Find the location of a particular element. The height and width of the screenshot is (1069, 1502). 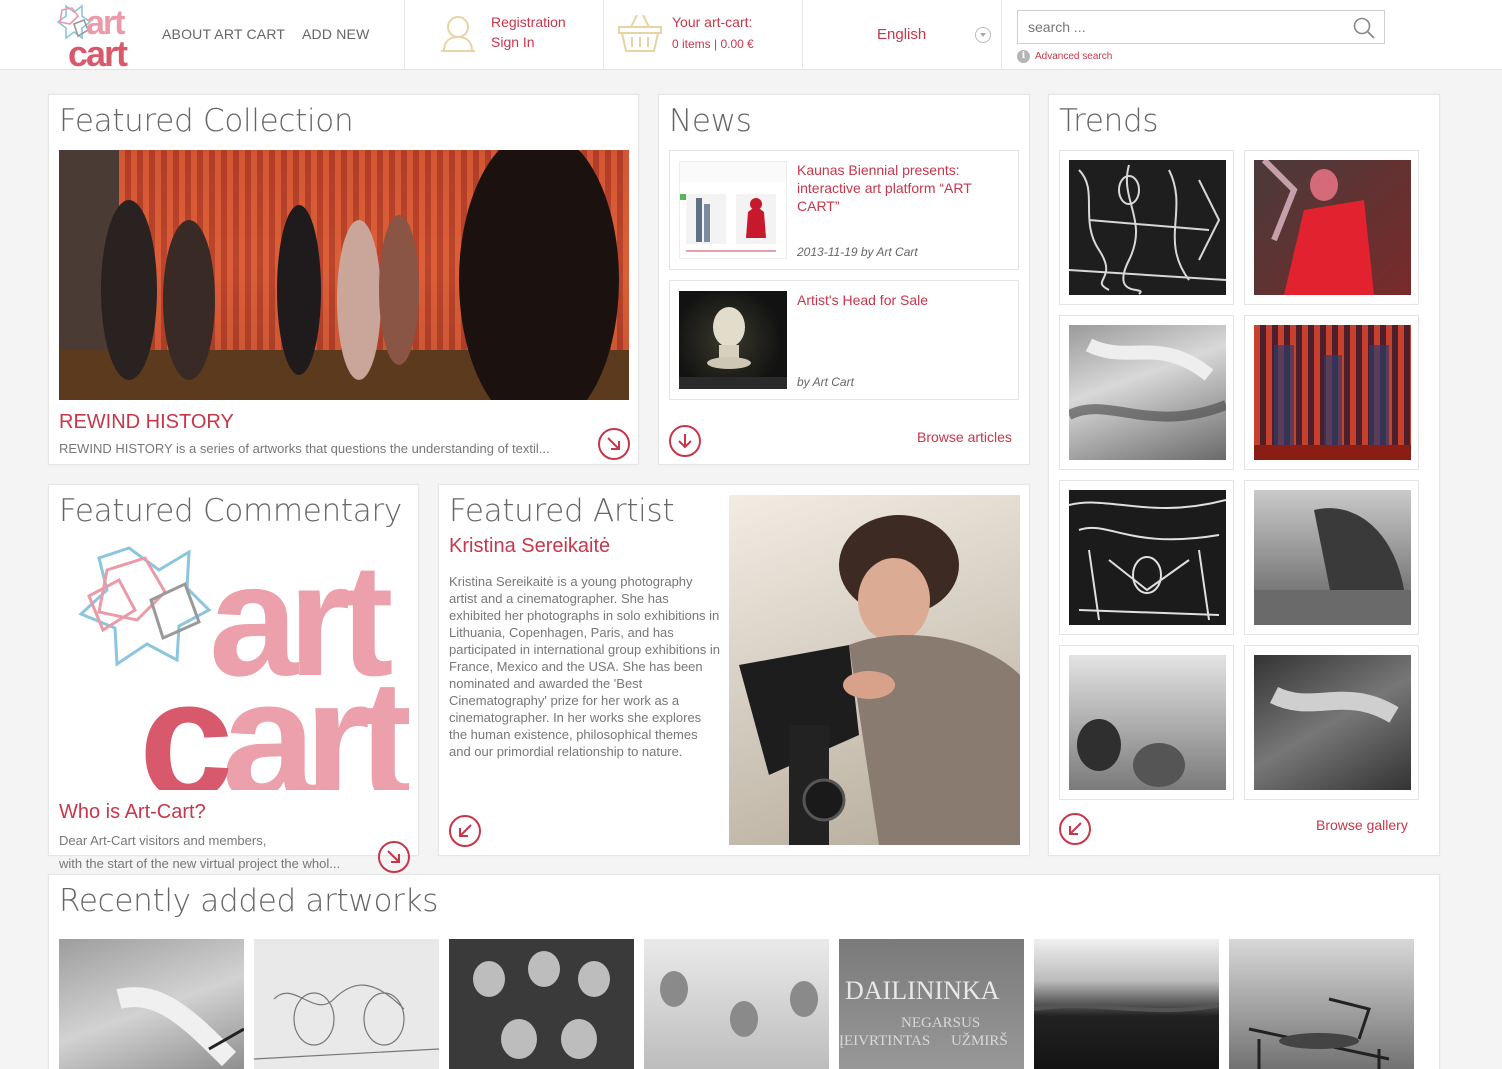

search-field is located at coordinates (1201, 27).